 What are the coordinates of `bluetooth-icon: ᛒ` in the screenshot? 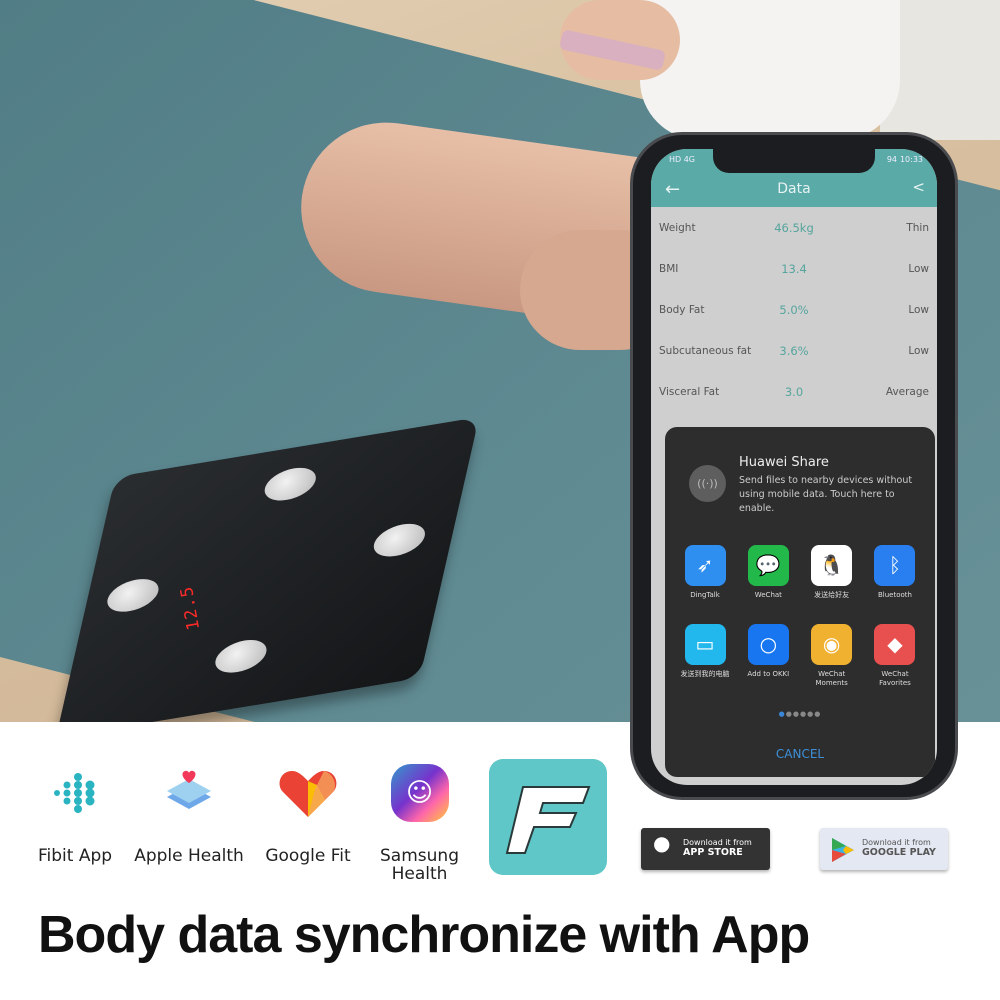 It's located at (895, 565).